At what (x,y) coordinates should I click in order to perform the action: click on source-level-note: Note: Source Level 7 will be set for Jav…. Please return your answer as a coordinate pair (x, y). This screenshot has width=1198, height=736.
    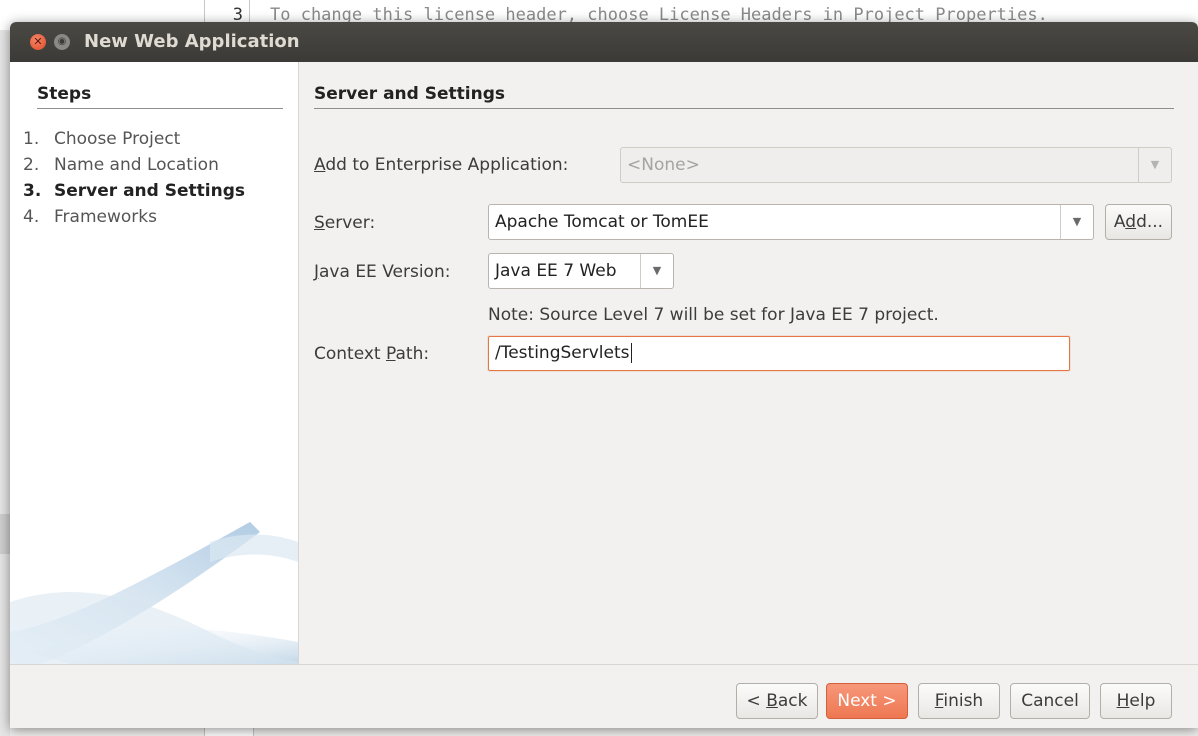
    Looking at the image, I should click on (713, 315).